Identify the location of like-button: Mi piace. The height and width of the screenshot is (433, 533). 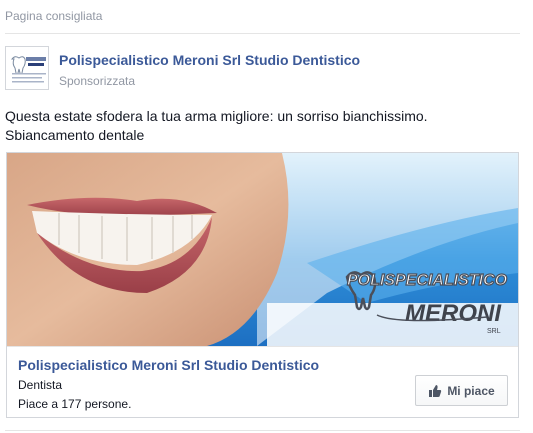
(461, 390).